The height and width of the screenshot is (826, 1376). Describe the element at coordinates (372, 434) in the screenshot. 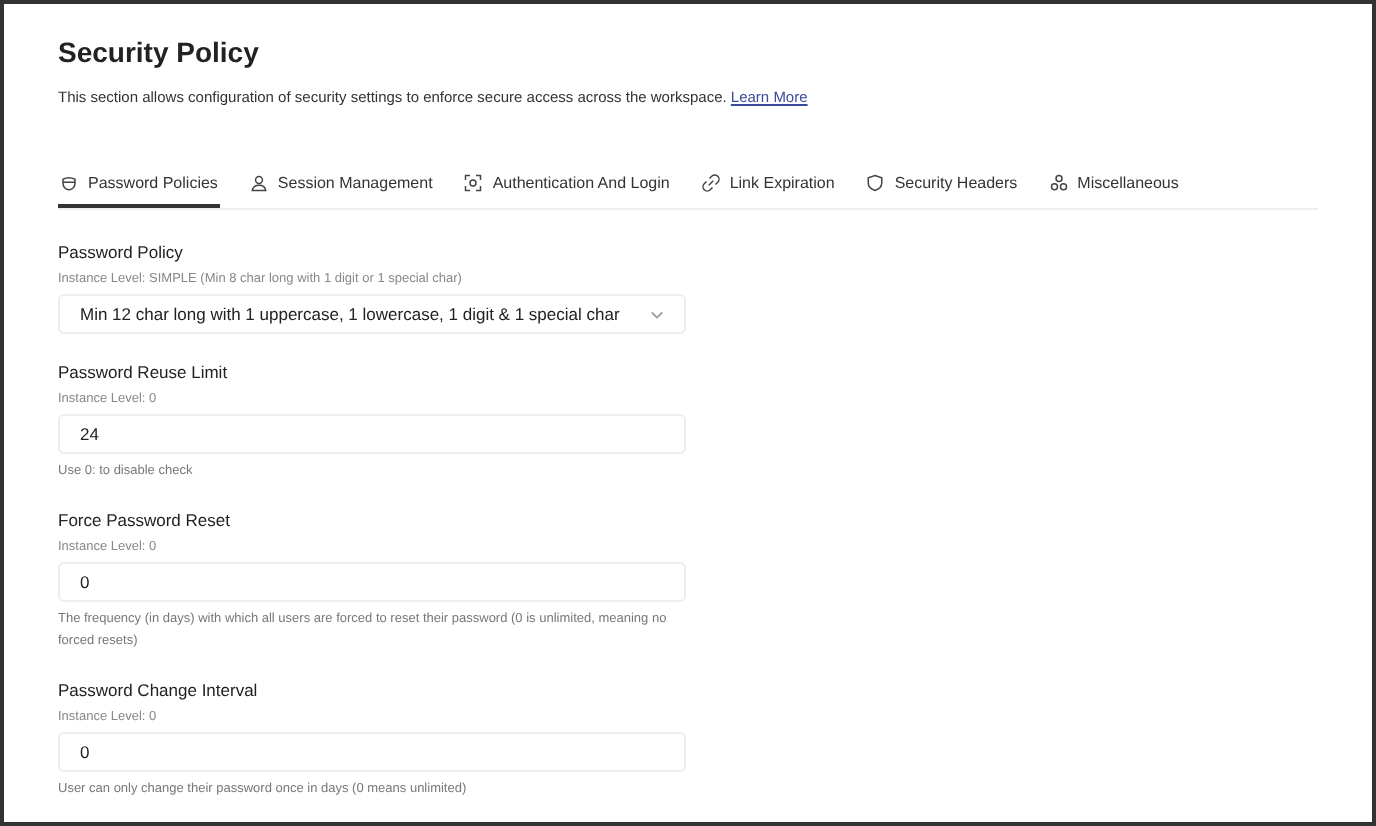

I see `input-field: 24` at that location.